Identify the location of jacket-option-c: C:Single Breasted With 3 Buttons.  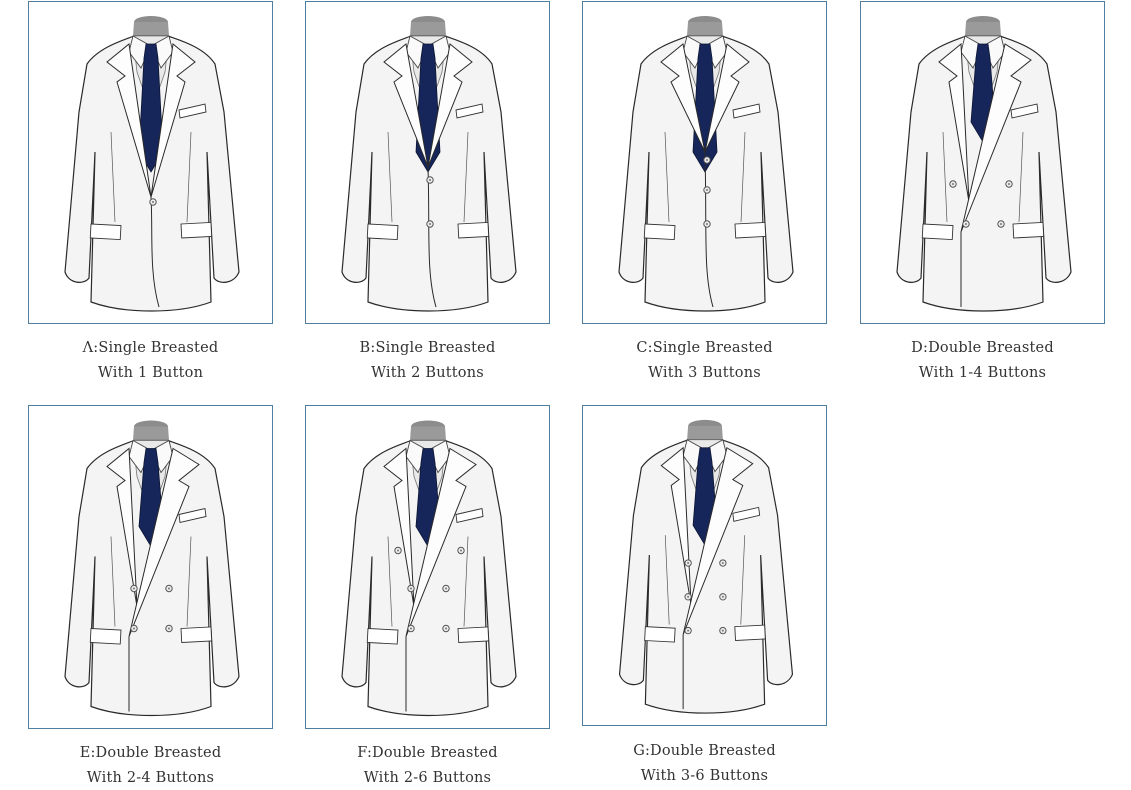
(704, 193).